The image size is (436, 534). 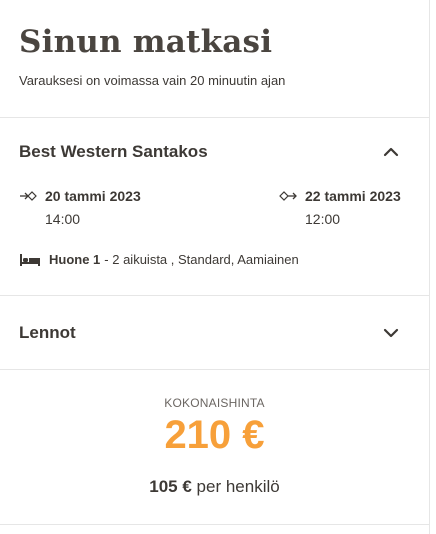 I want to click on check-out: 22 tammi 2023 12:00, so click(x=340, y=207).